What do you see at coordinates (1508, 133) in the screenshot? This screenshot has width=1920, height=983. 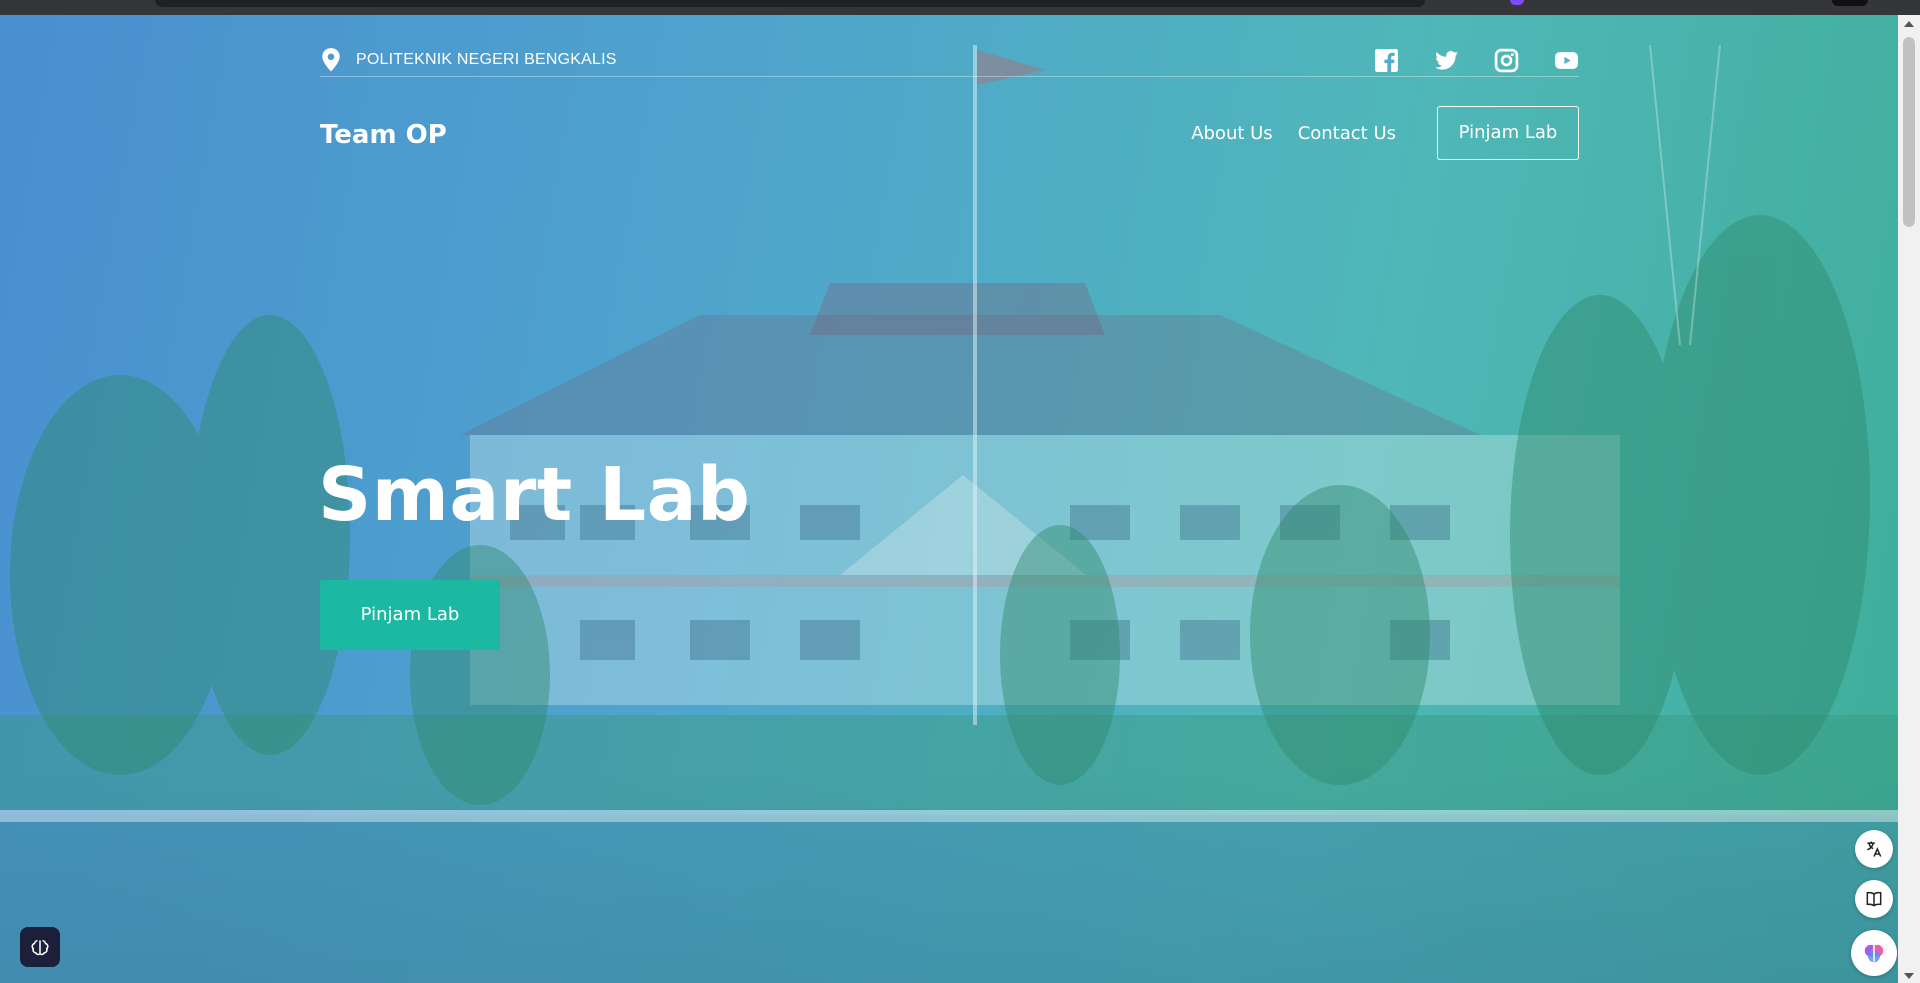 I see `nav-pinjam-lab-button: Pinjam Lab` at bounding box center [1508, 133].